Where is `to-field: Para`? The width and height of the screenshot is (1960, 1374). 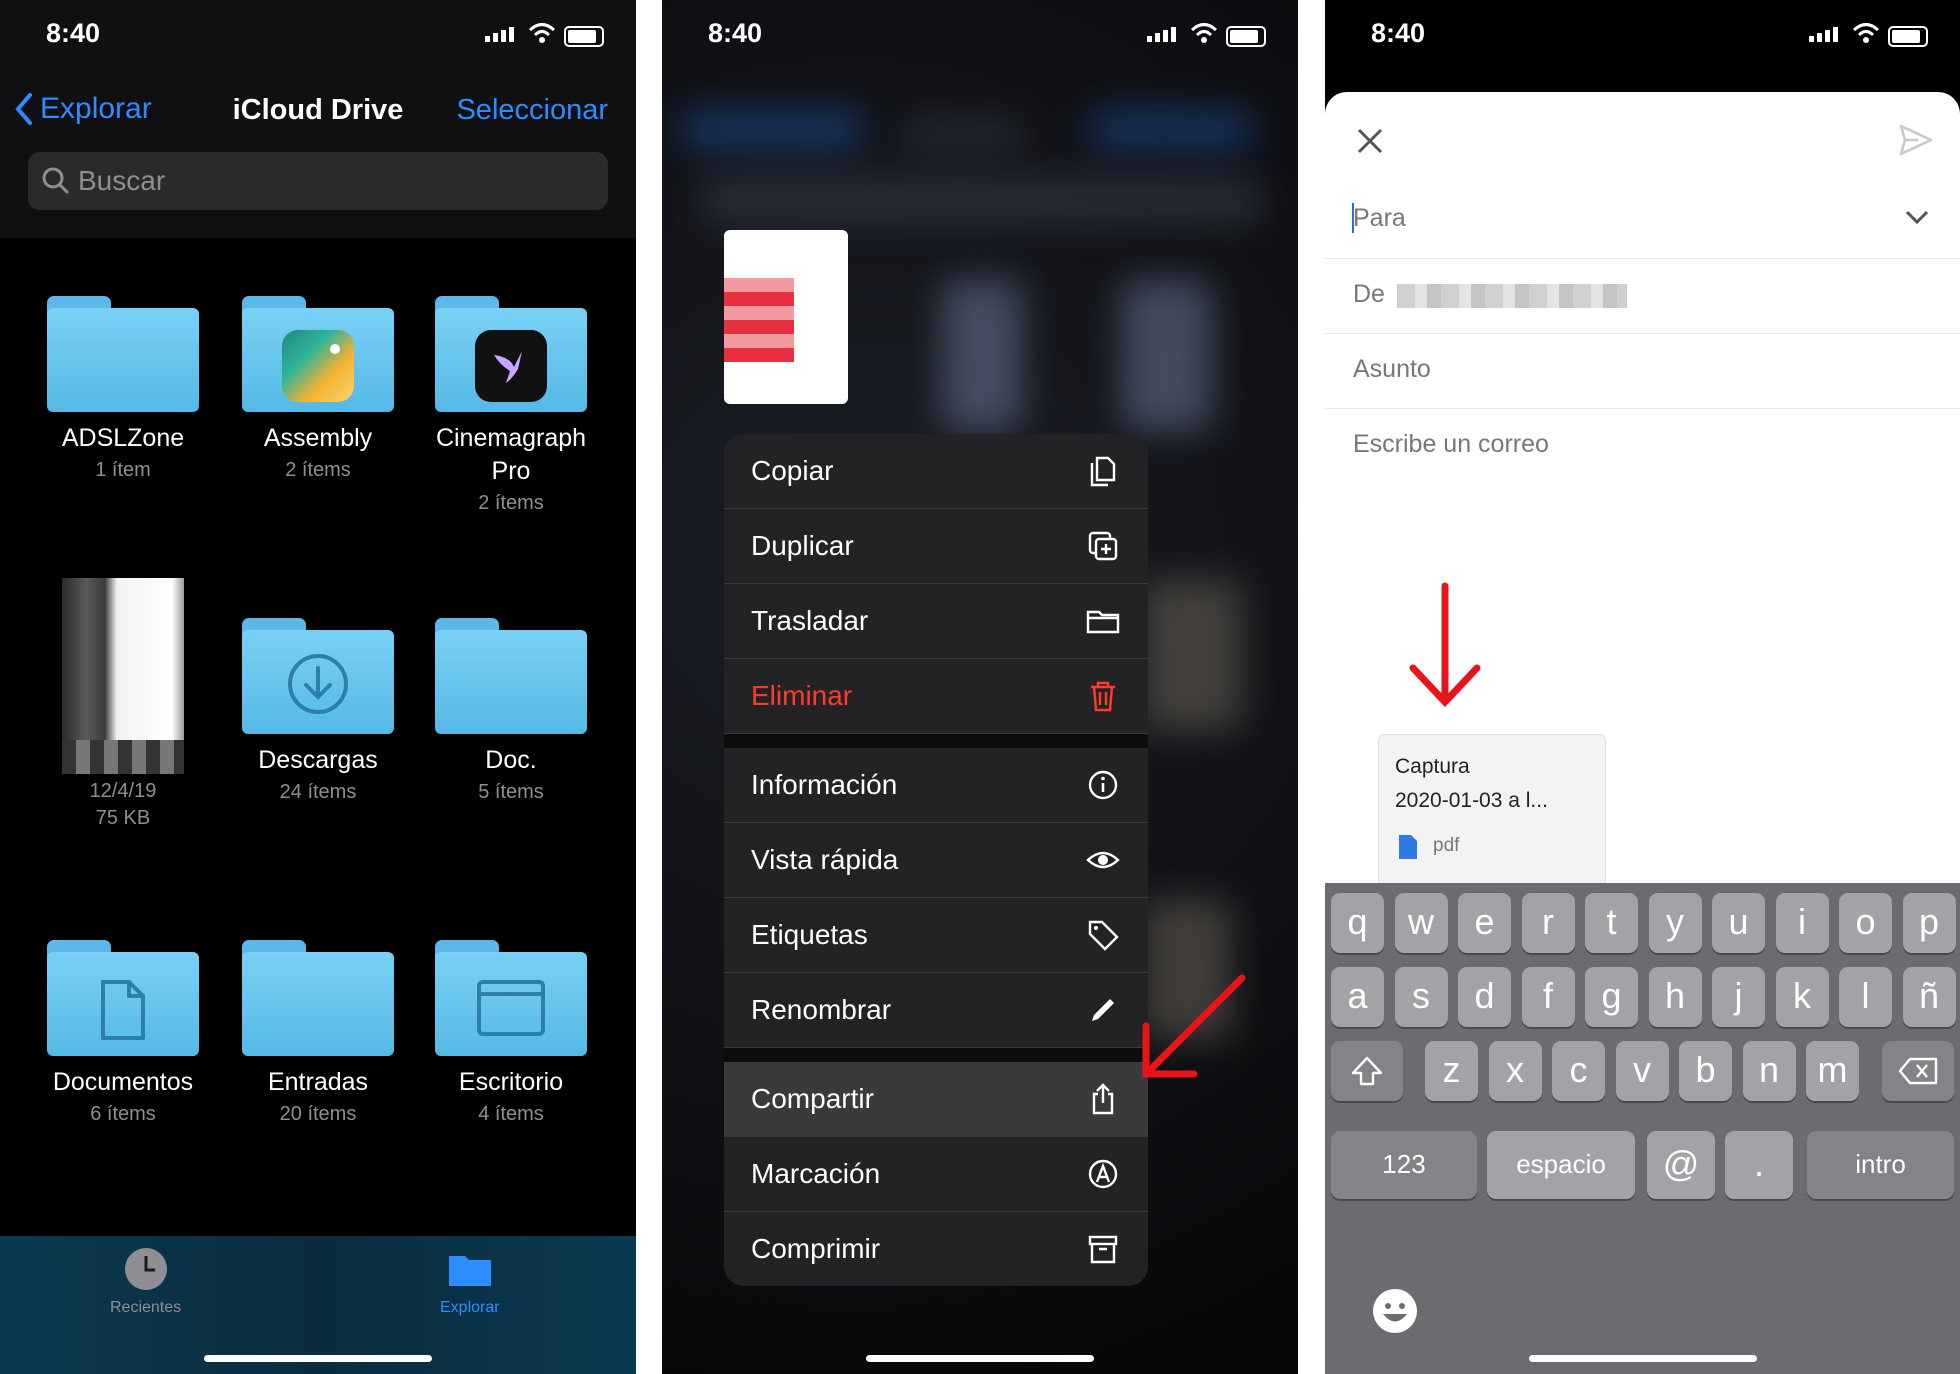
to-field: Para is located at coordinates (1642, 204).